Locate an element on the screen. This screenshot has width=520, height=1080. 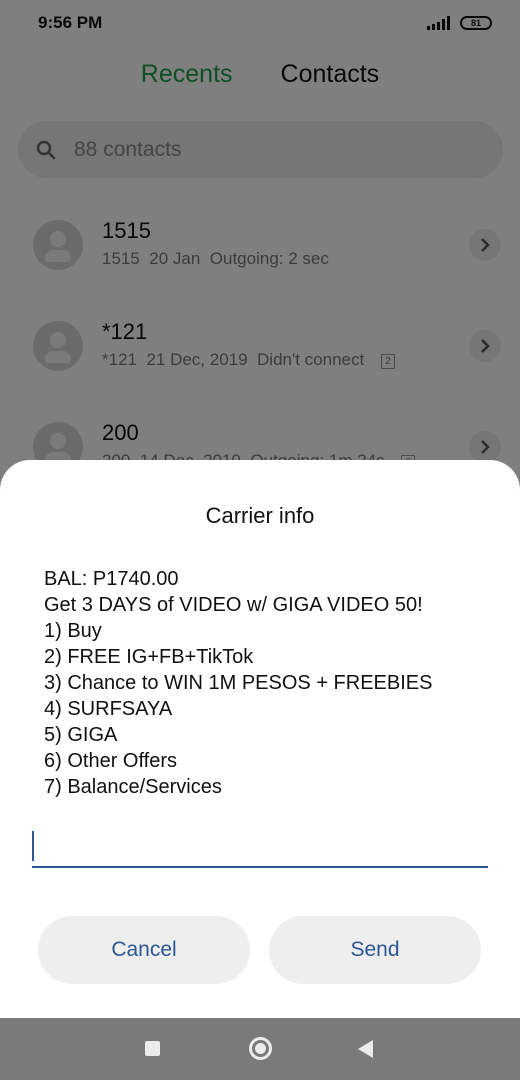
dialog-title: Carrier info is located at coordinates (260, 515).